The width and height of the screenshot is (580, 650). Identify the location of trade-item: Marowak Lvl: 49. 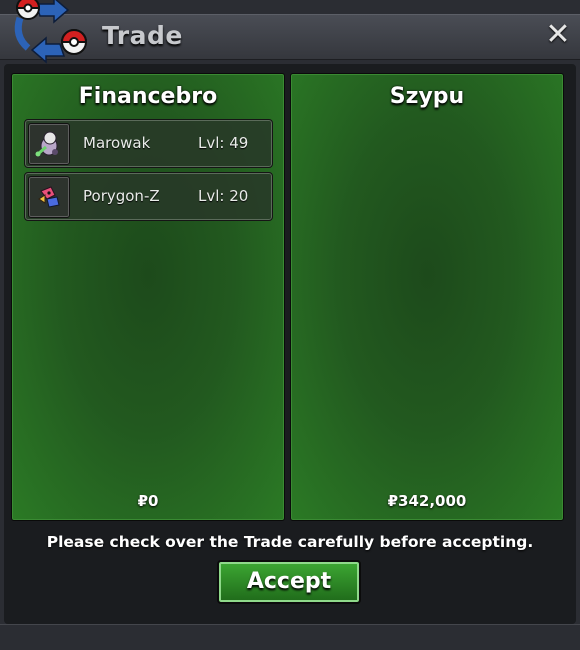
(148, 143).